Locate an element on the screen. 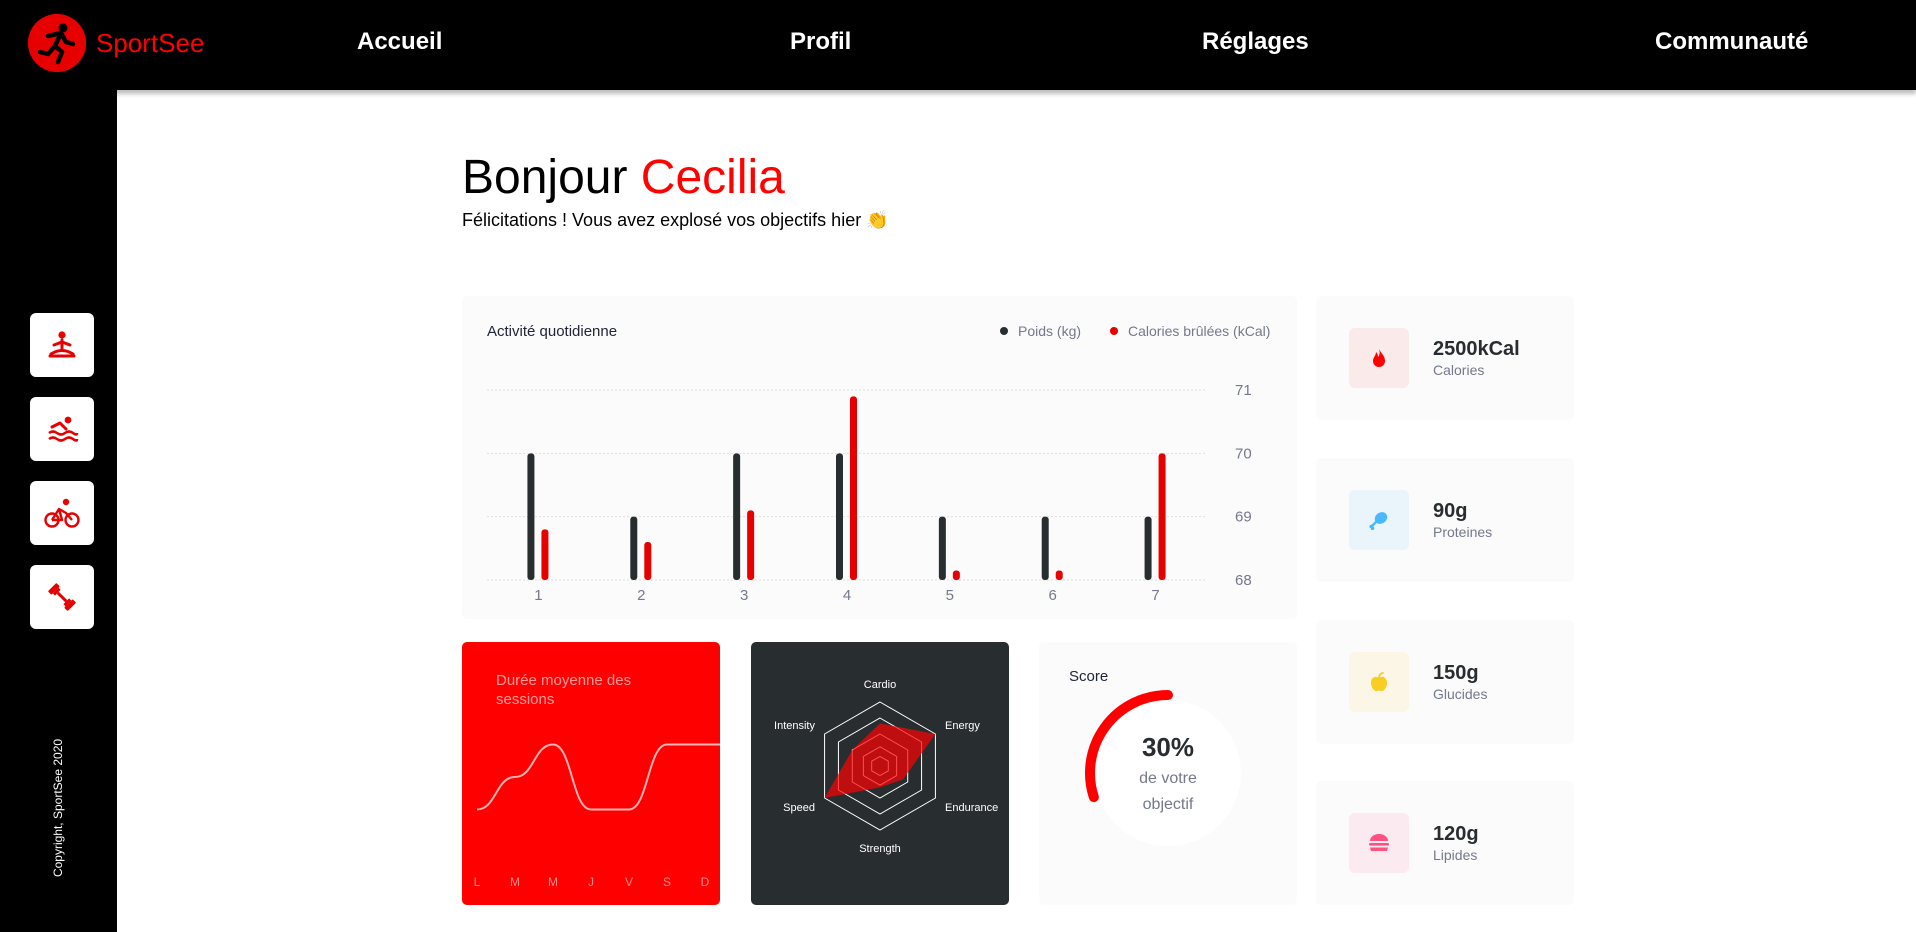  key-data-carbs: 150g Glucides is located at coordinates (1445, 682).